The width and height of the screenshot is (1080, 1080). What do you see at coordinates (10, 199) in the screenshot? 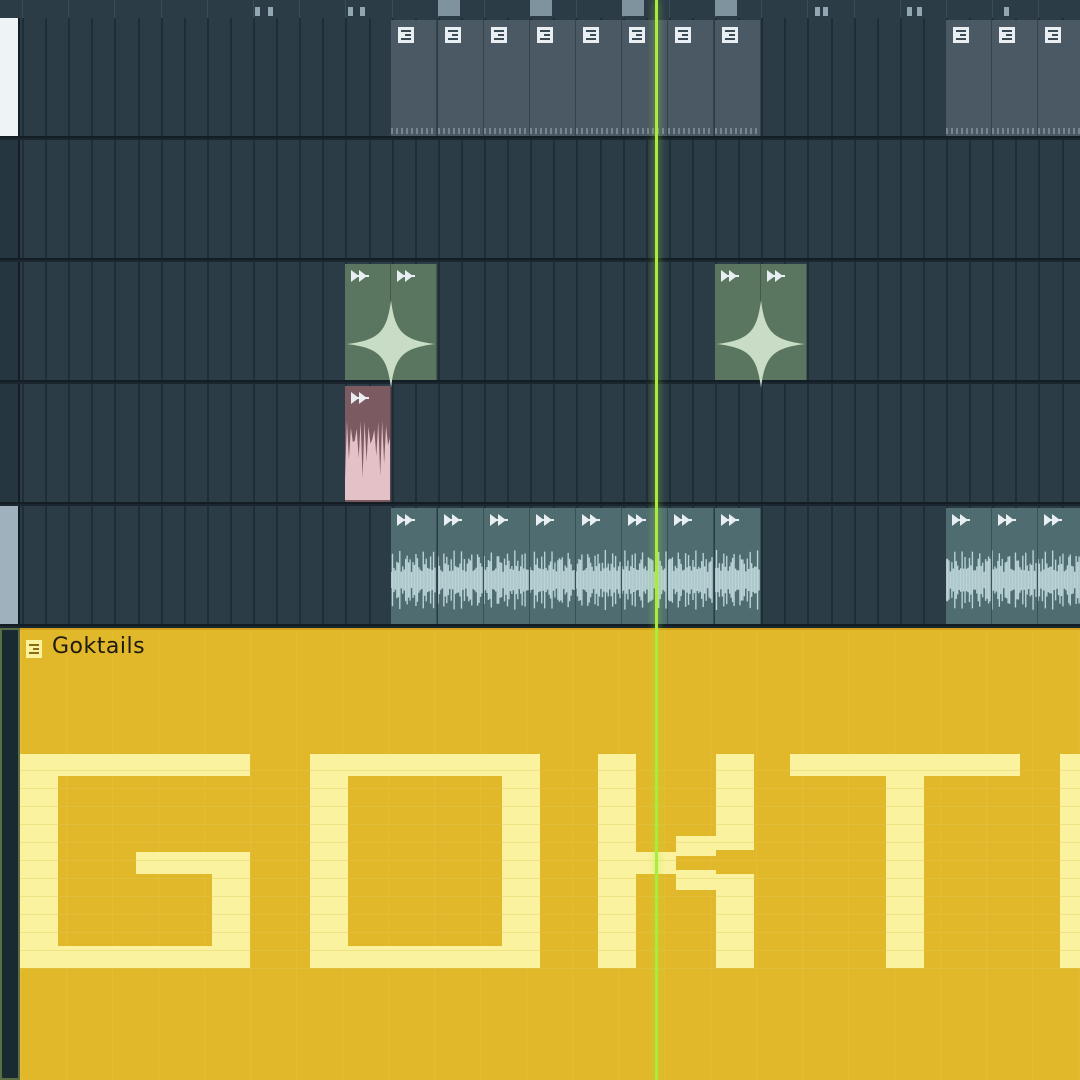
I see `track-2-handle` at bounding box center [10, 199].